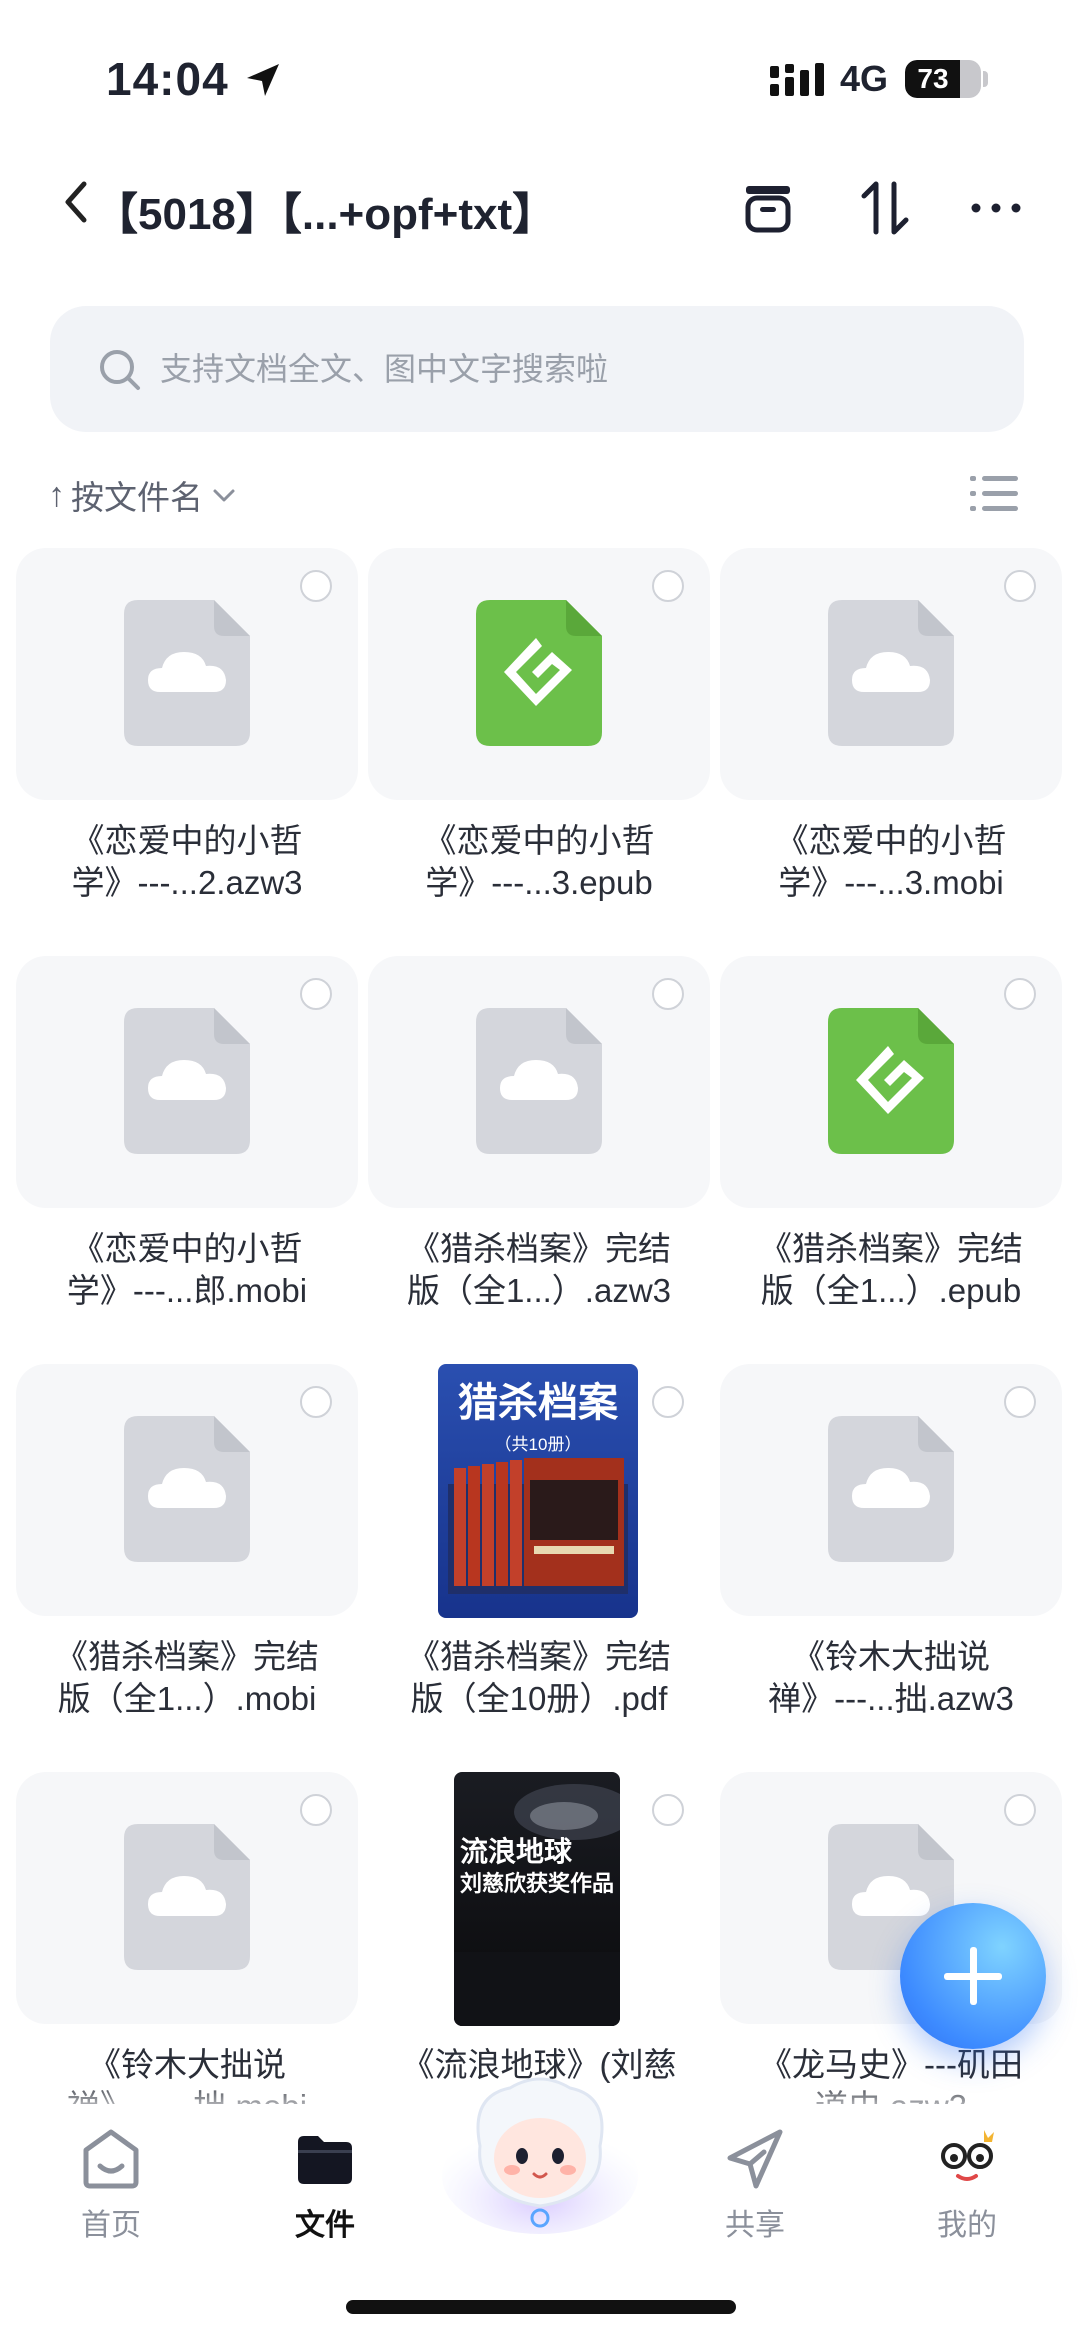 The width and height of the screenshot is (1080, 2341). I want to click on battery-percent: 73, so click(933, 78).